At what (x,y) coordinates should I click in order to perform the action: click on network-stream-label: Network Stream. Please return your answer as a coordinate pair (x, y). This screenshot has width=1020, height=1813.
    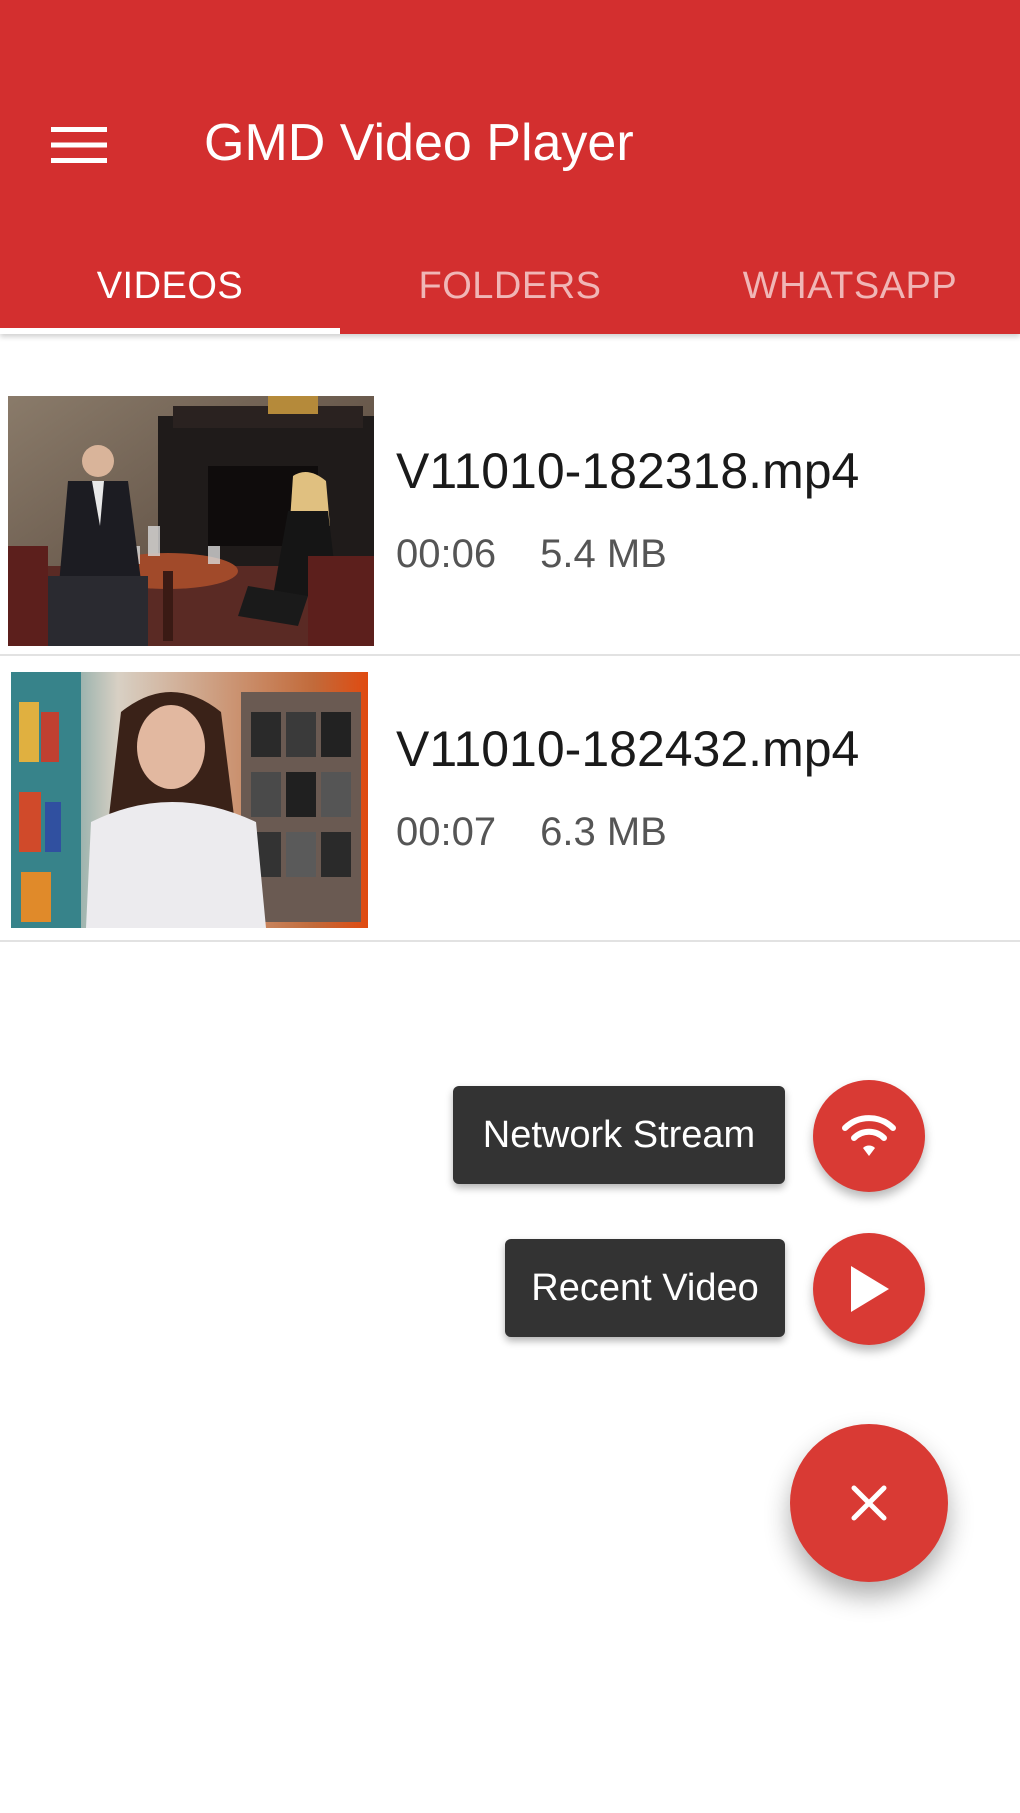
    Looking at the image, I should click on (619, 1135).